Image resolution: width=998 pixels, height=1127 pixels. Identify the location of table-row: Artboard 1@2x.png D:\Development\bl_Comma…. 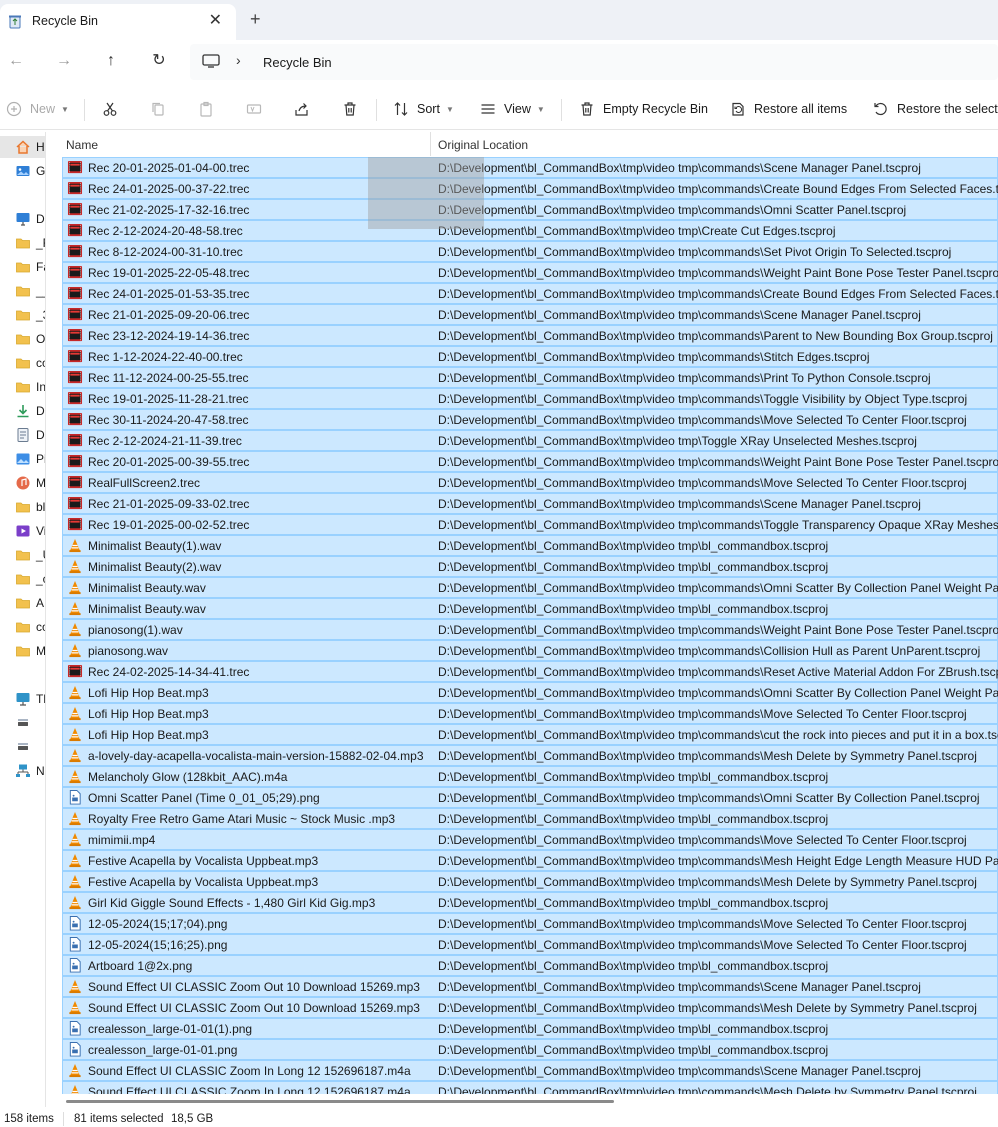
(530, 965).